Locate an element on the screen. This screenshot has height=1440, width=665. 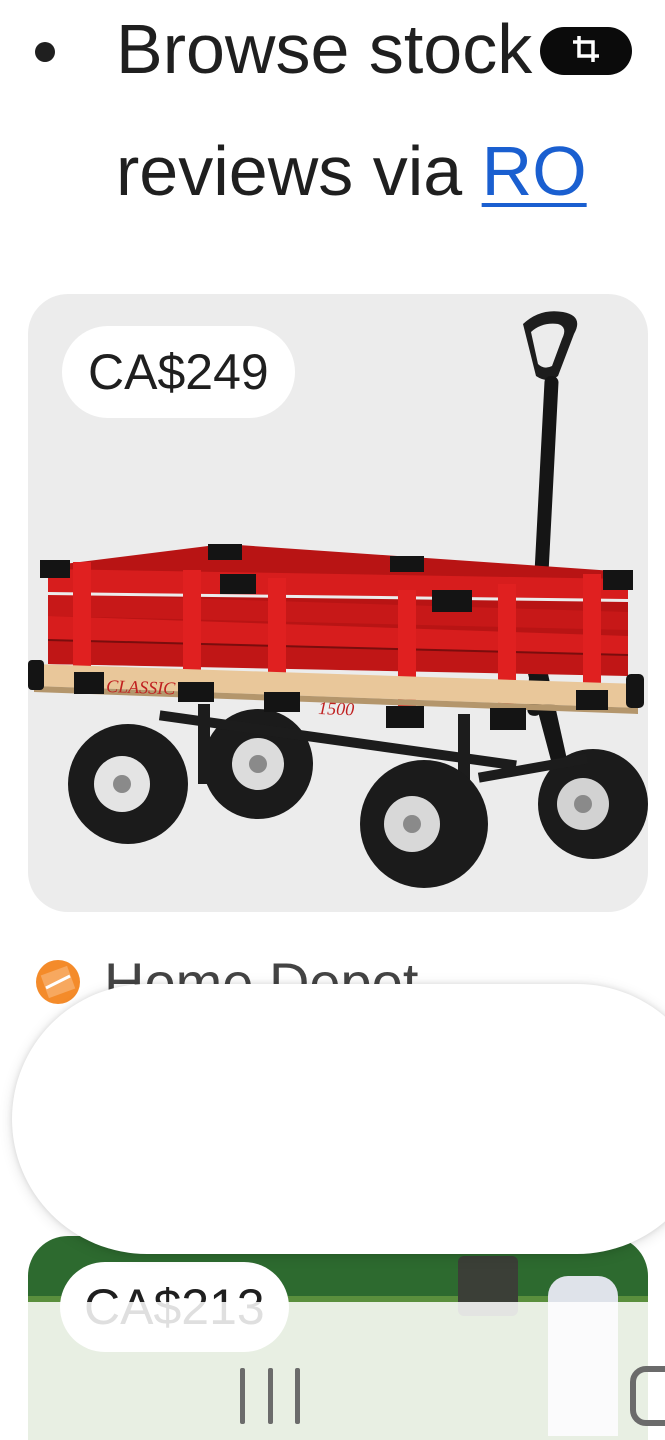
bullet-text-line-2: reviews via RO is located at coordinates (351, 171).